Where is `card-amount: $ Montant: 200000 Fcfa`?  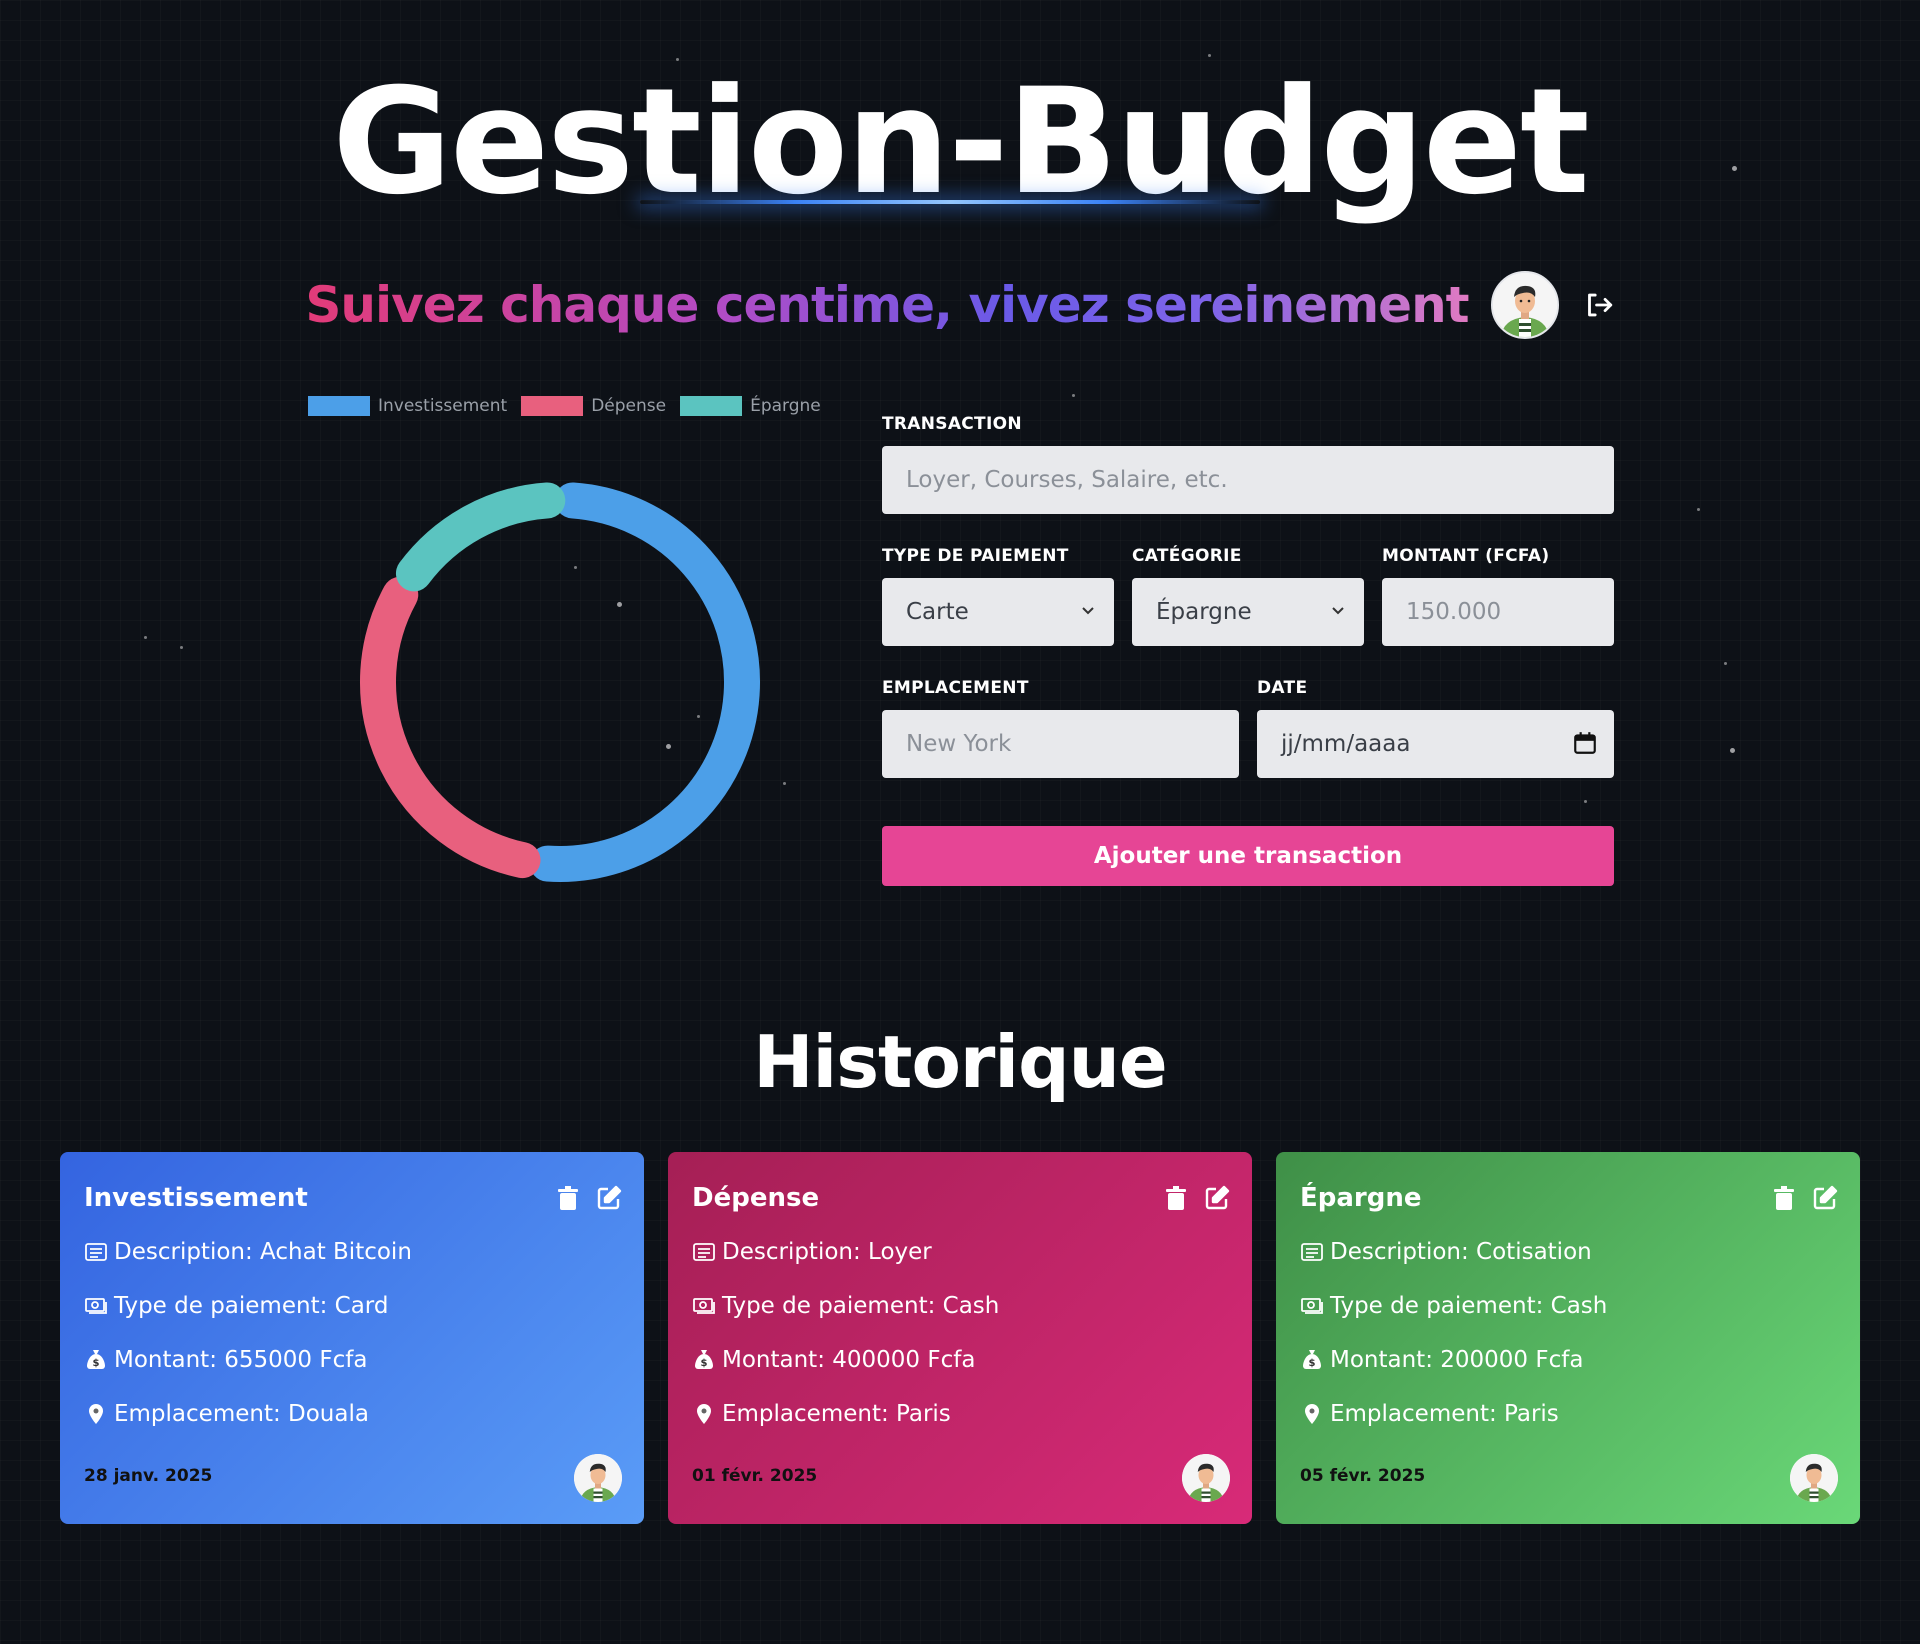
card-amount: $ Montant: 200000 Fcfa is located at coordinates (1568, 1360).